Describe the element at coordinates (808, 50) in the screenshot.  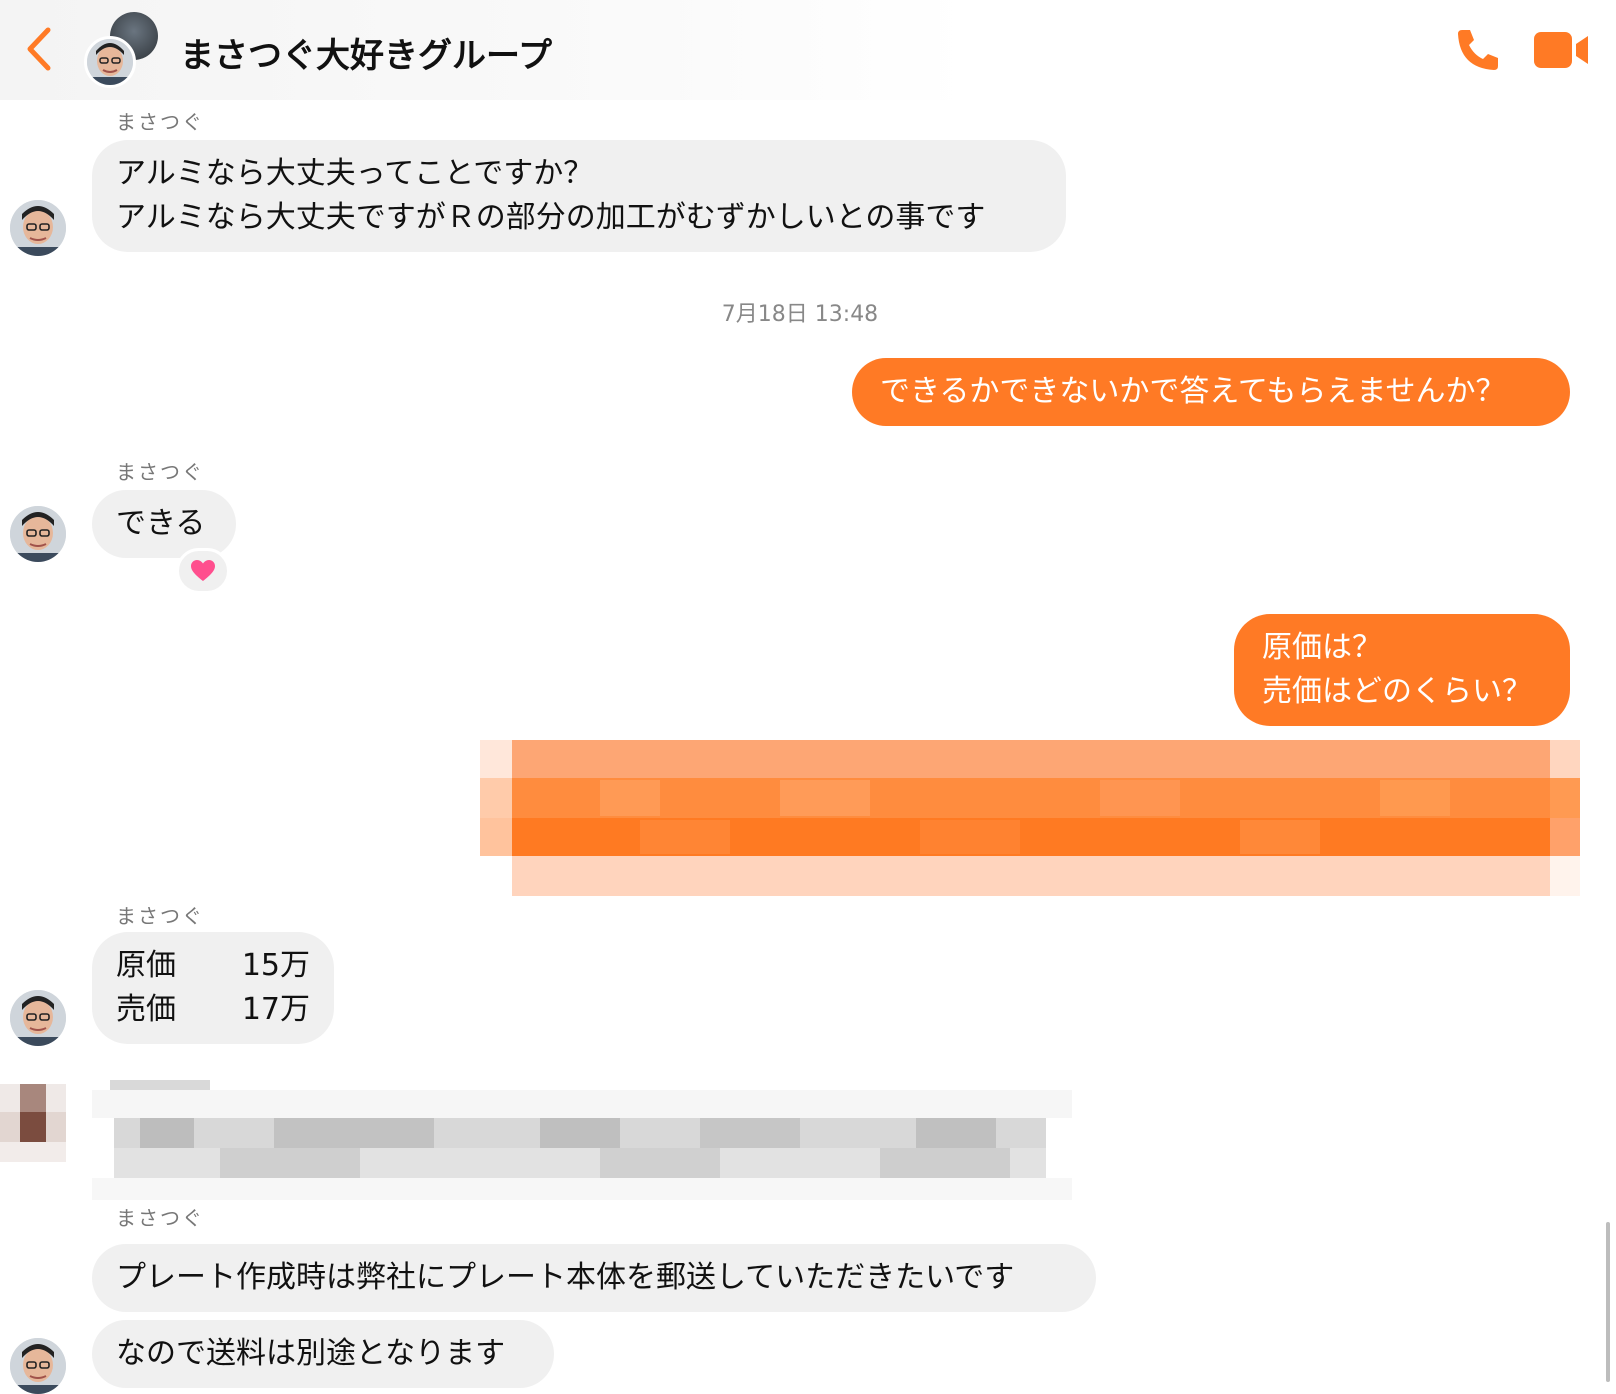
I see `chat-header: まさつぐ大好きグループ` at that location.